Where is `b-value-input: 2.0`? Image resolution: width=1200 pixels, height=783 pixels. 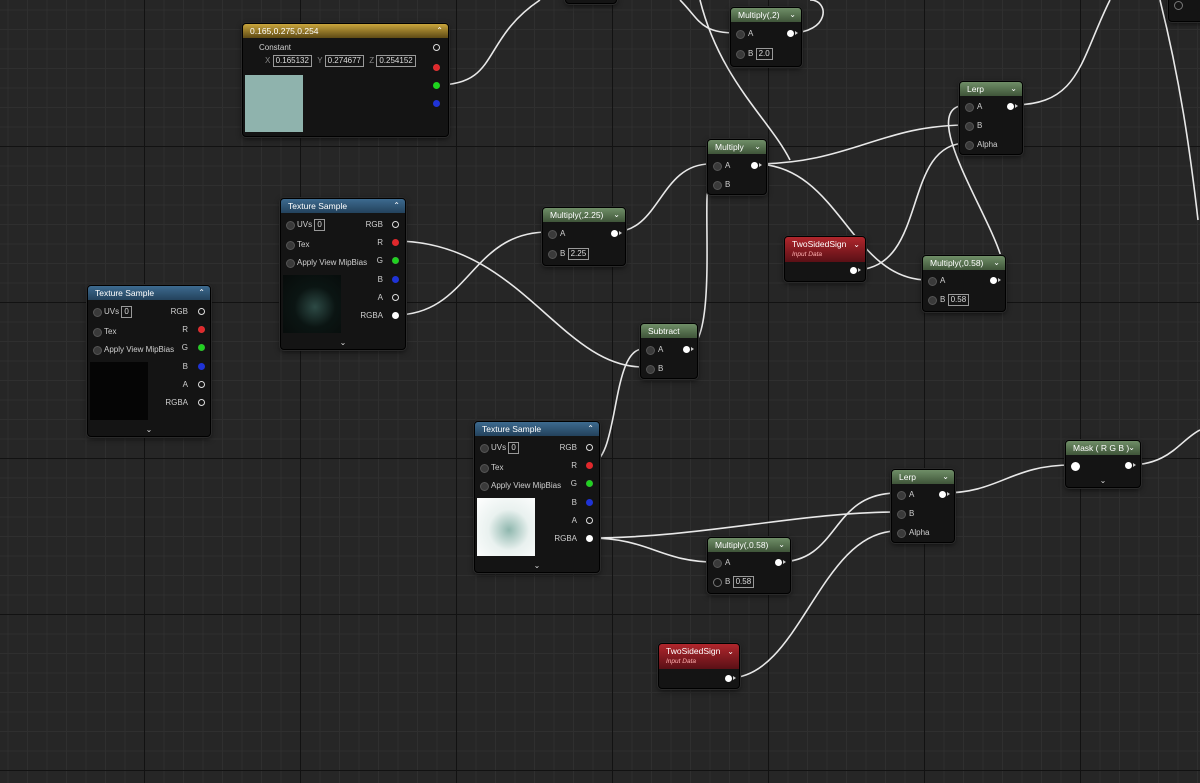 b-value-input: 2.0 is located at coordinates (764, 54).